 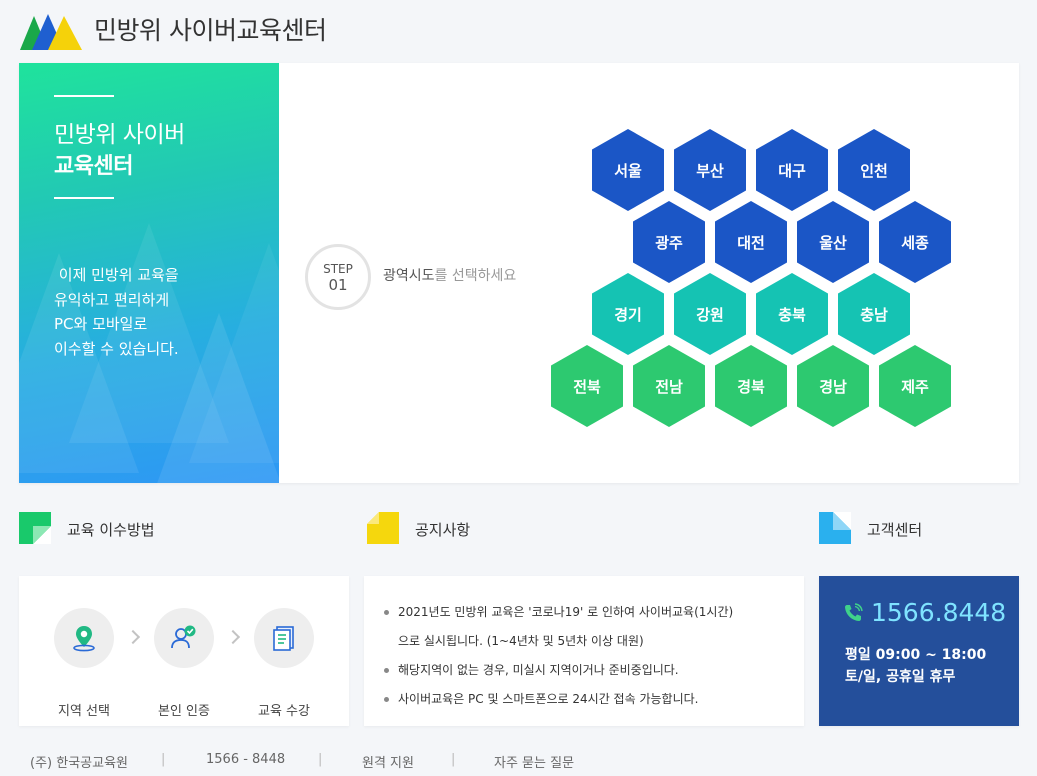 What do you see at coordinates (284, 638) in the screenshot?
I see `document-icon` at bounding box center [284, 638].